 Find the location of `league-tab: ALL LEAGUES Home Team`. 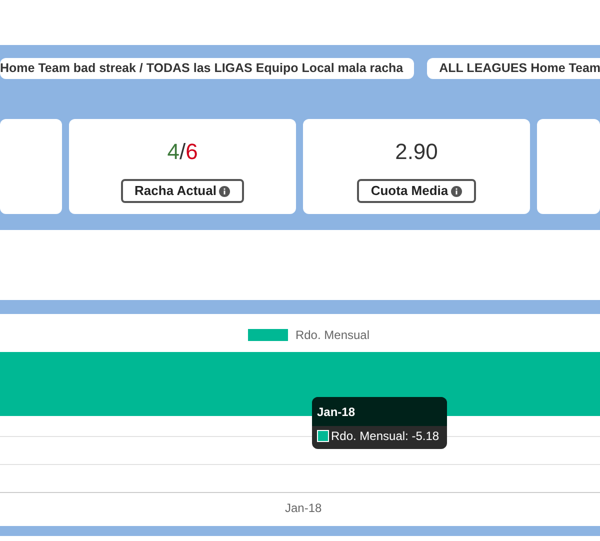

league-tab: ALL LEAGUES Home Team is located at coordinates (513, 68).